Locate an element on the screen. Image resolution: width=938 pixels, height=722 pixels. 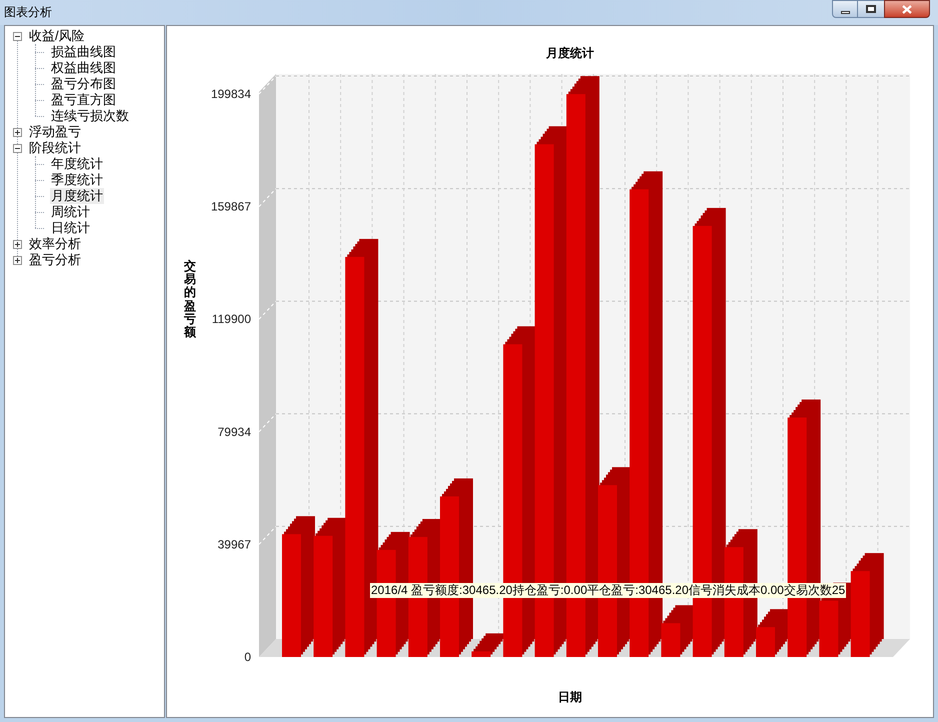
tree-item: 月度统计 is located at coordinates (77, 196).